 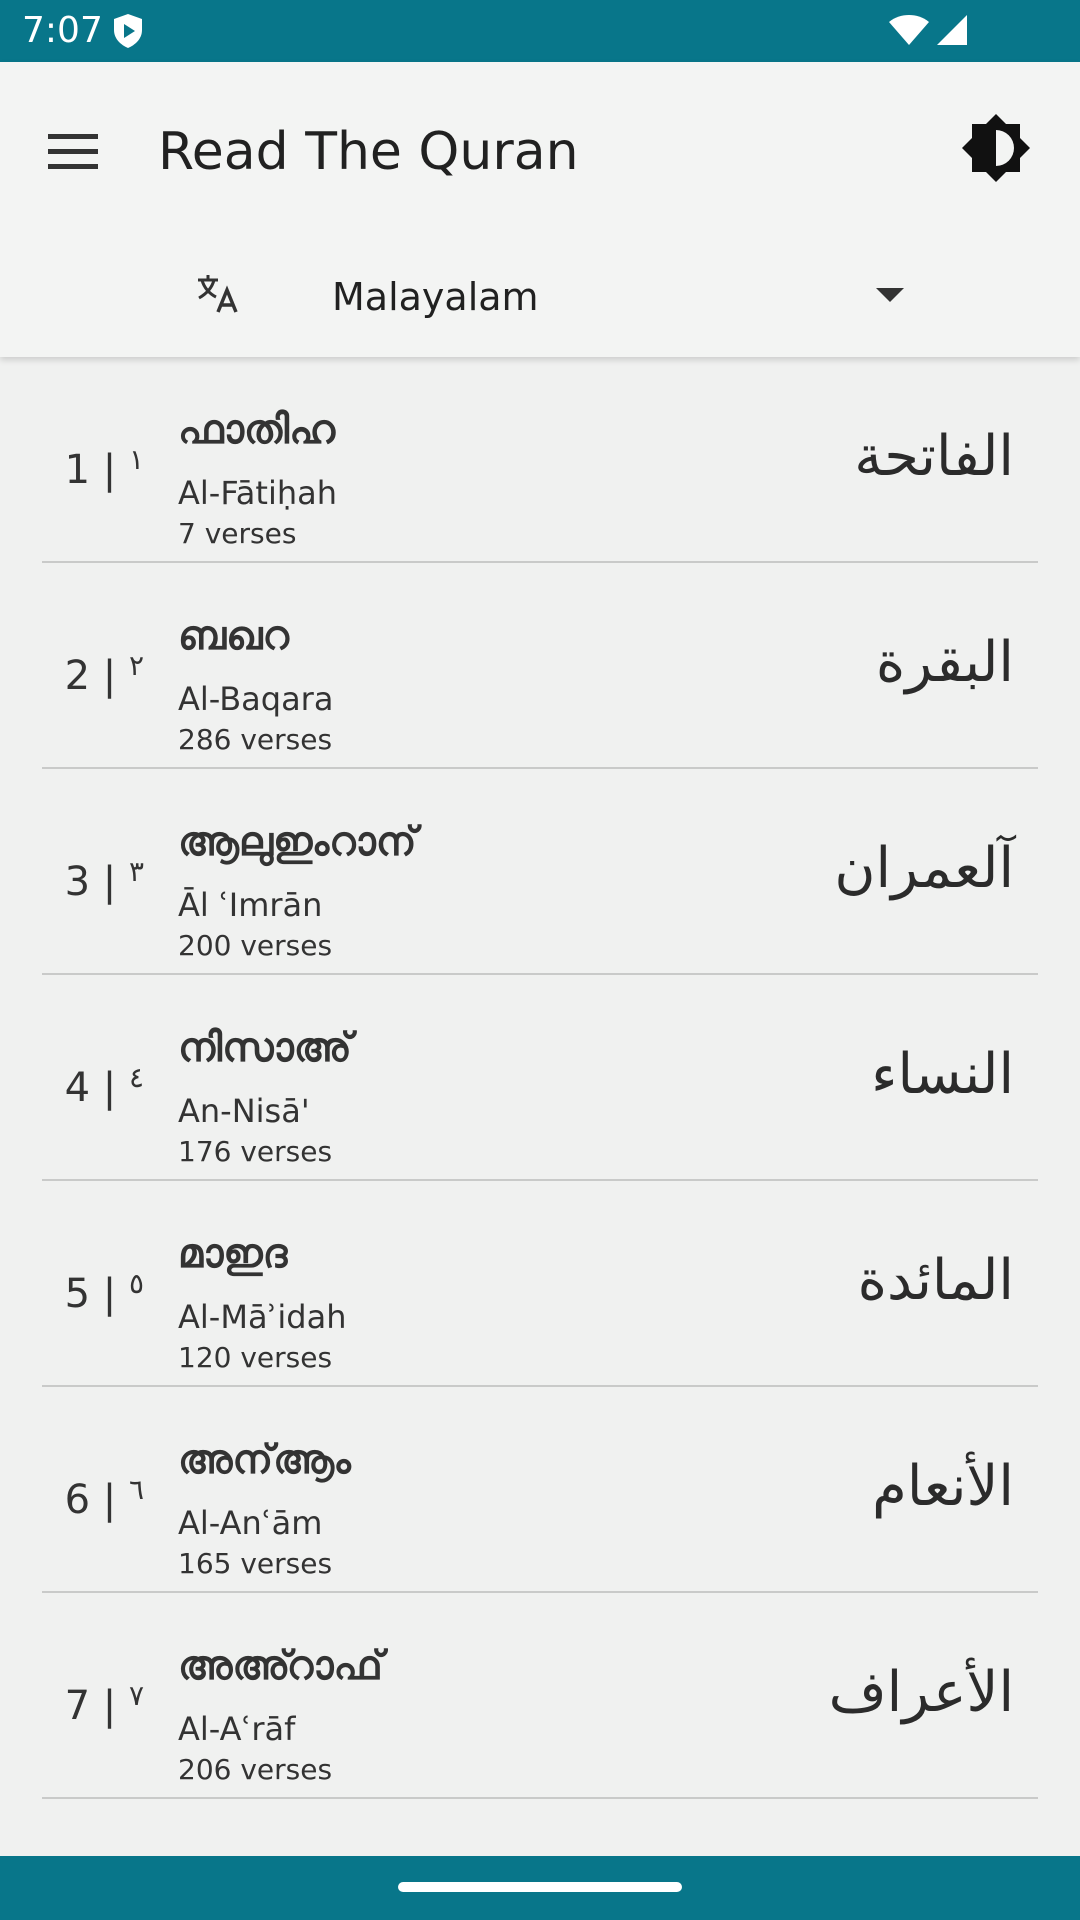 I want to click on surah-arabic-name: الأنعام, so click(x=943, y=1486).